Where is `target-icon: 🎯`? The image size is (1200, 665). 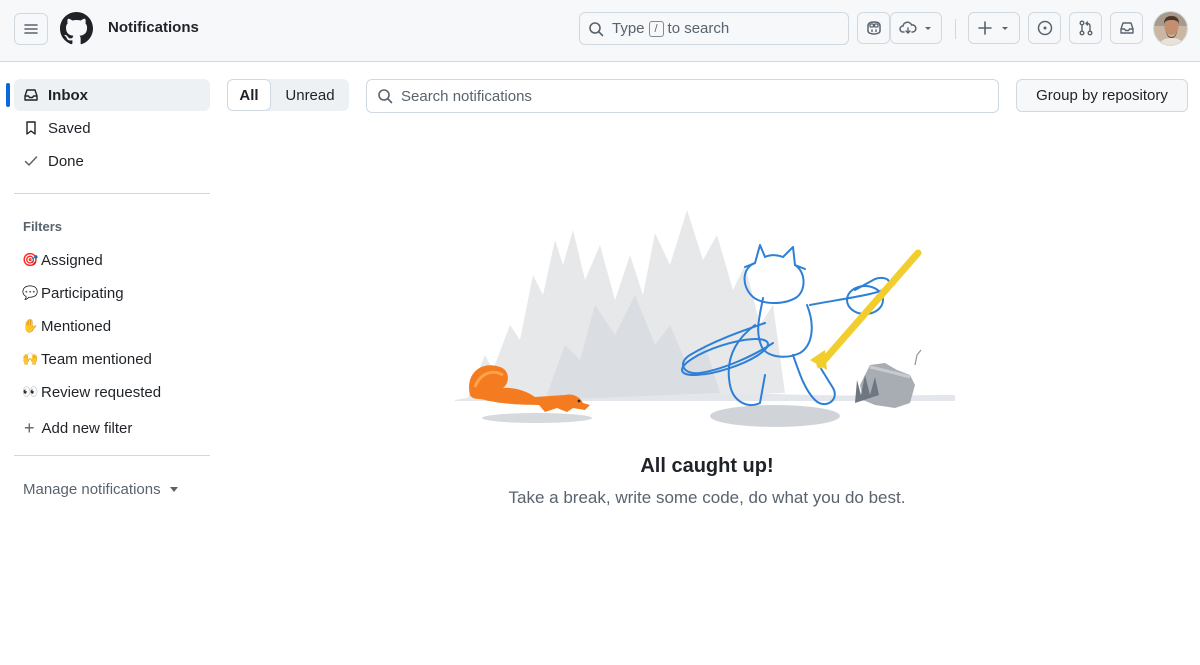 target-icon: 🎯 is located at coordinates (30, 259).